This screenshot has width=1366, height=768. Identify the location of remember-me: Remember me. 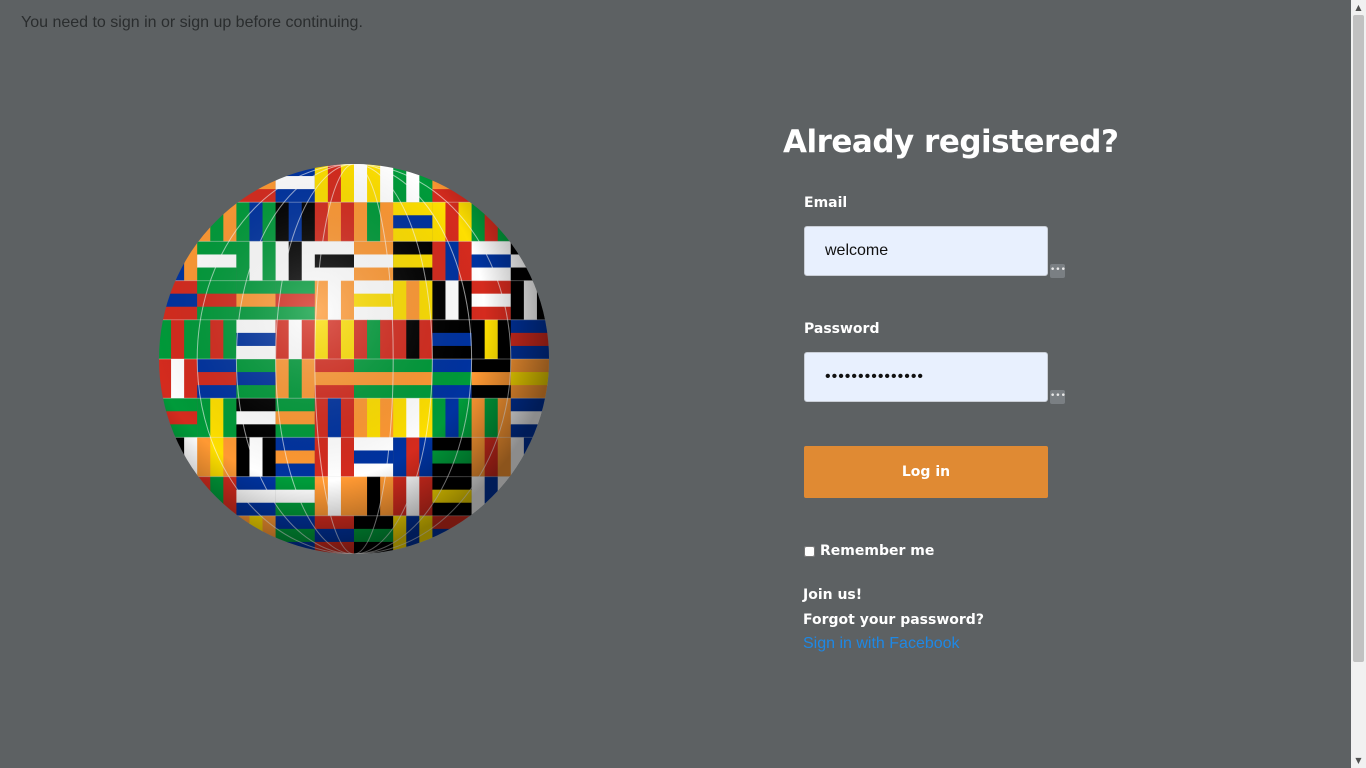
(869, 551).